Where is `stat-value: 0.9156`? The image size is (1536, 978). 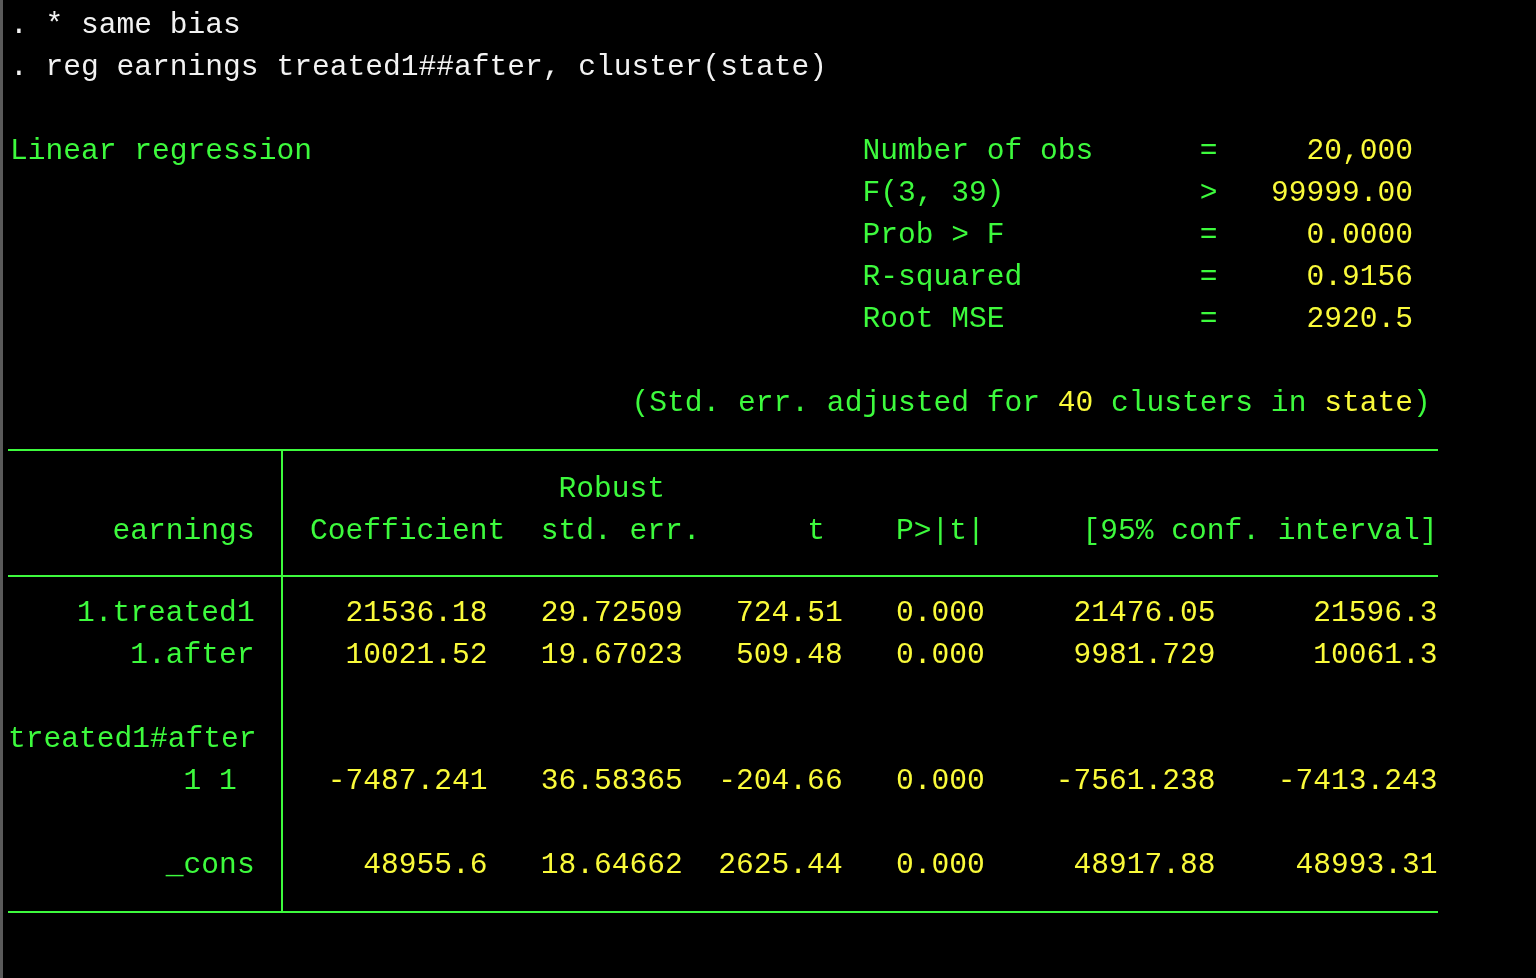 stat-value: 0.9156 is located at coordinates (1359, 277).